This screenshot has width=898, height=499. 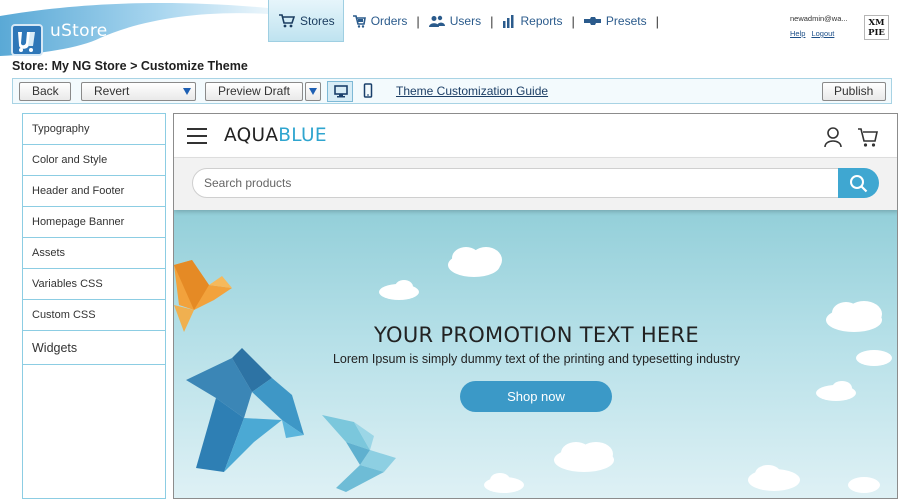 What do you see at coordinates (825, 26) in the screenshot?
I see `user-box: newadmin@wa... Help Logout` at bounding box center [825, 26].